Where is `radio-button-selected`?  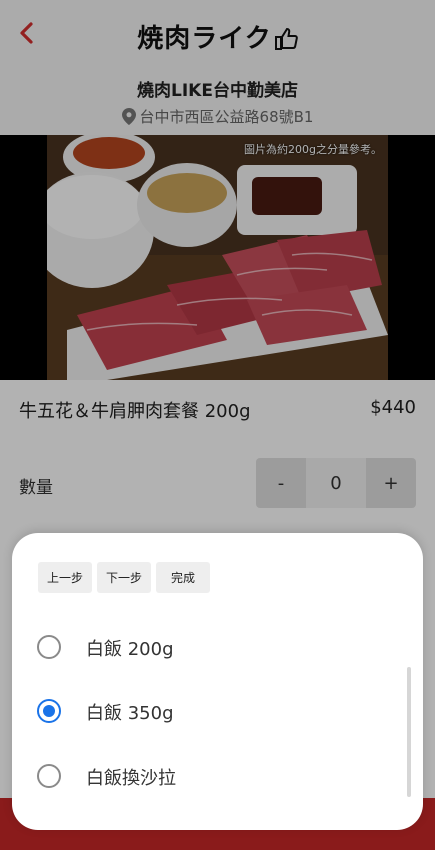 radio-button-selected is located at coordinates (49, 711).